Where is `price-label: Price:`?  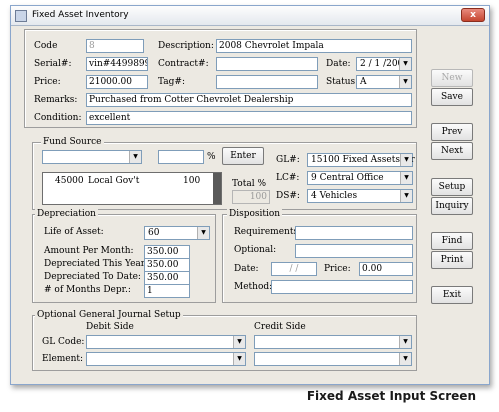 price-label: Price: is located at coordinates (47, 82).